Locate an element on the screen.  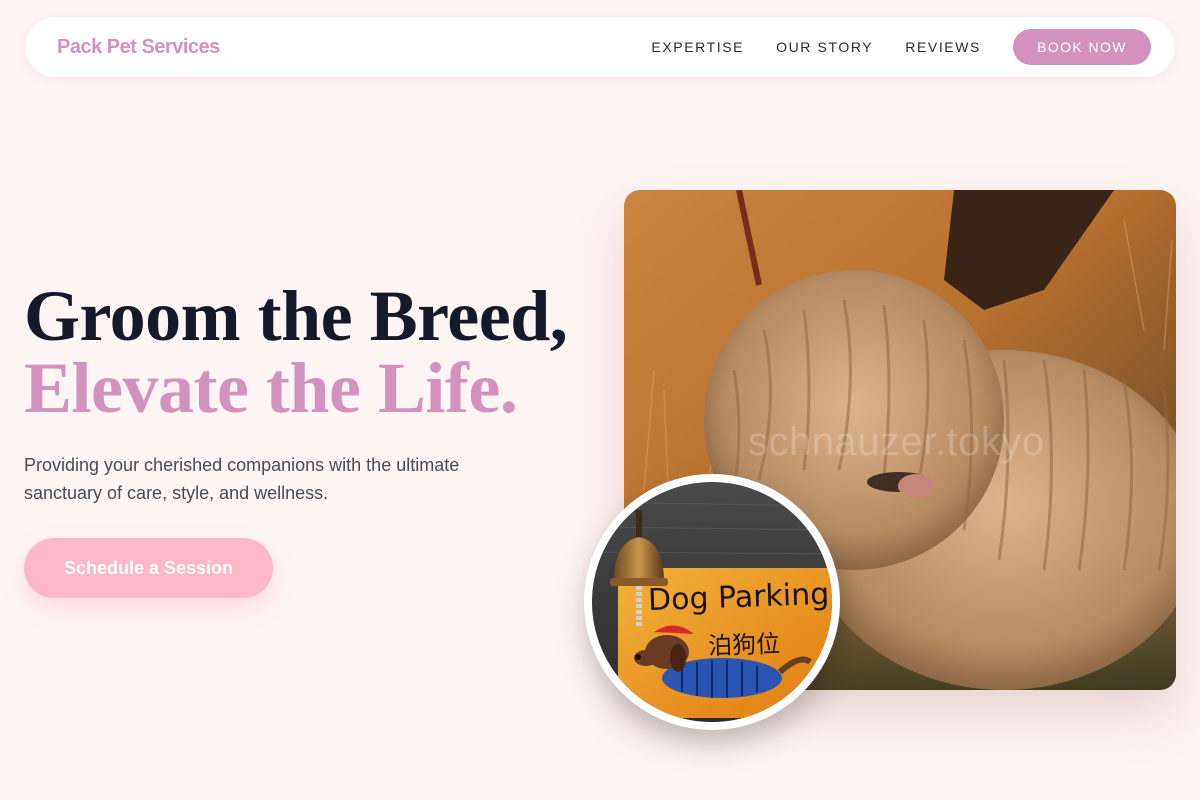
hero-title: Groom the Breed, Elevate the Life. is located at coordinates (324, 352).